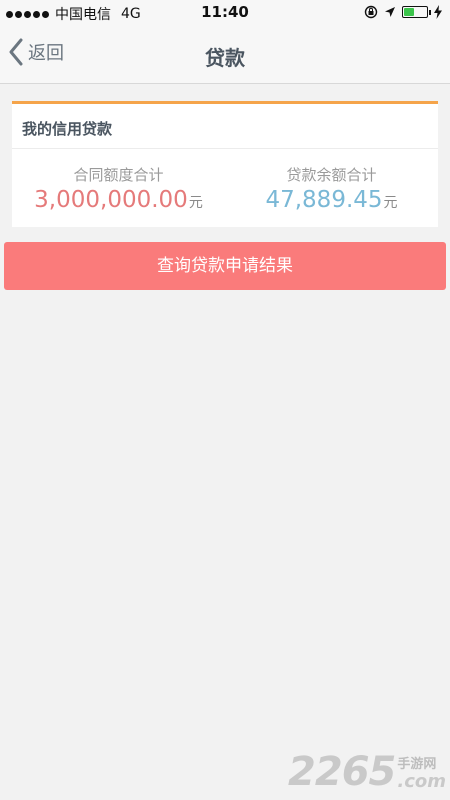 The width and height of the screenshot is (450, 800). I want to click on contract-total-value: 3,000,000.00, so click(111, 200).